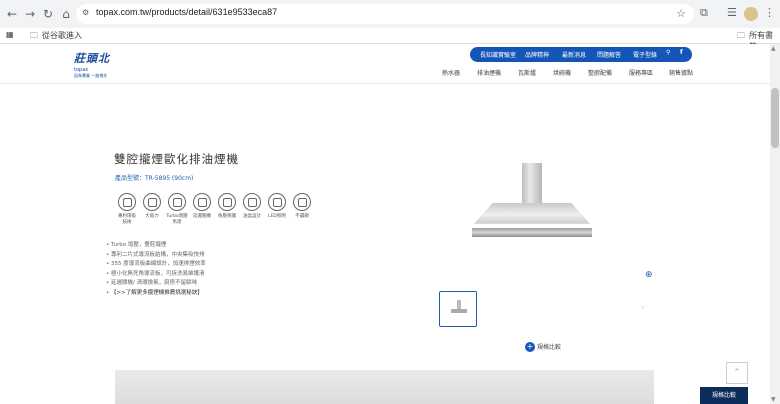  I want to click on nav-item: 服務專區, so click(641, 72).